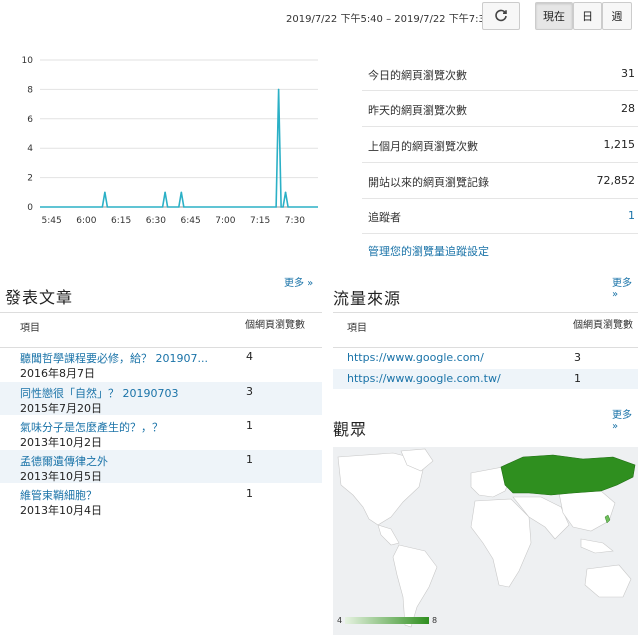  Describe the element at coordinates (625, 419) in the screenshot. I see `audience-more-link: 更多 »` at that location.